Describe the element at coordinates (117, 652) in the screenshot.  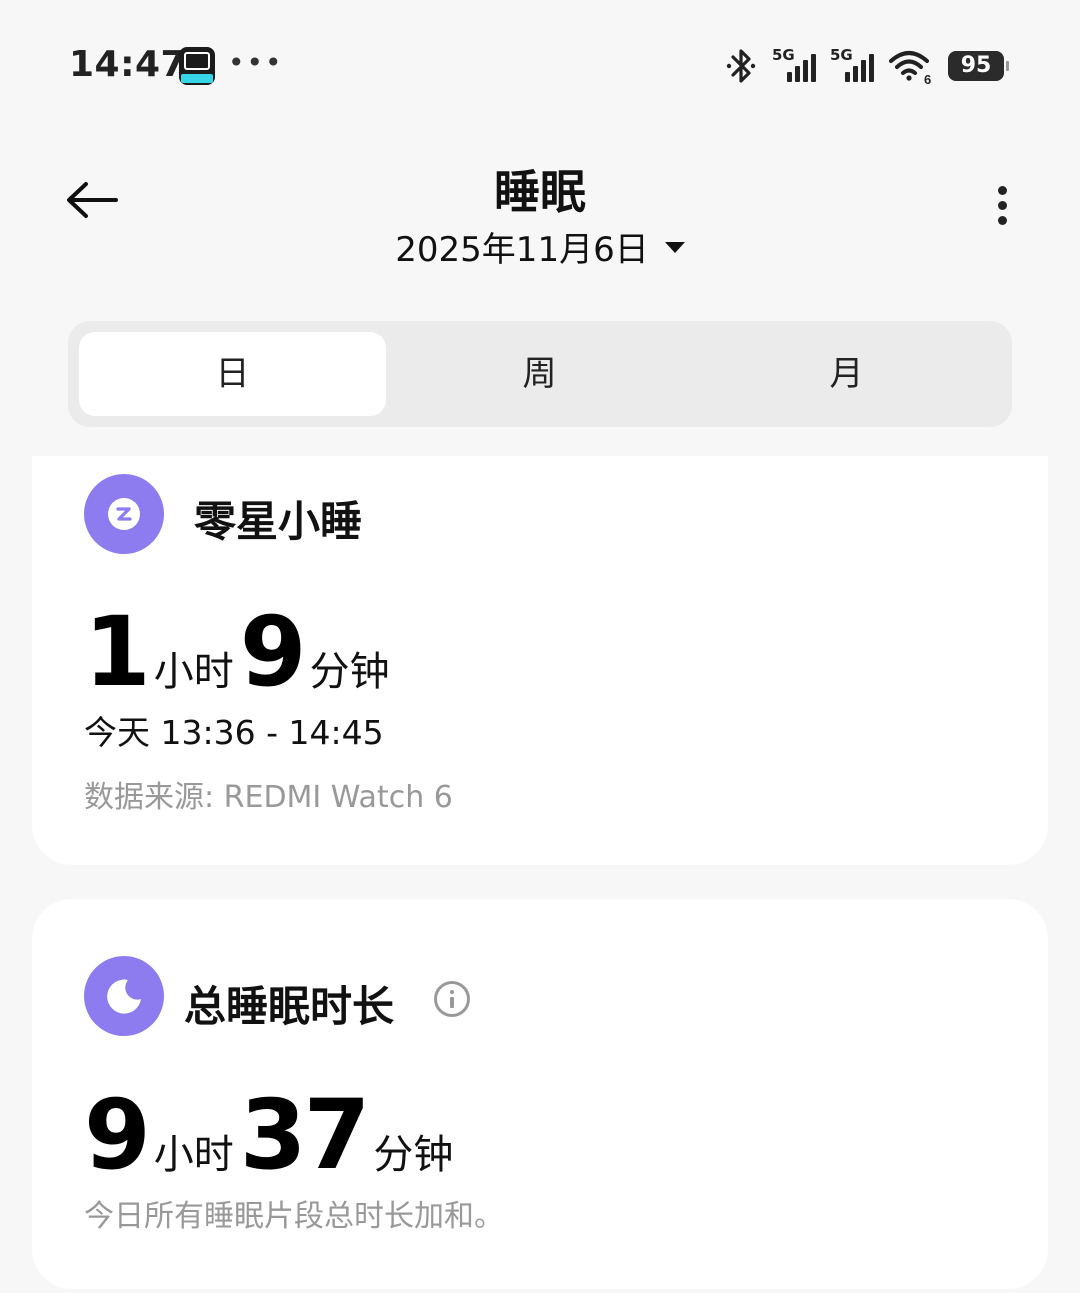
I see `nap-hours: 1` at that location.